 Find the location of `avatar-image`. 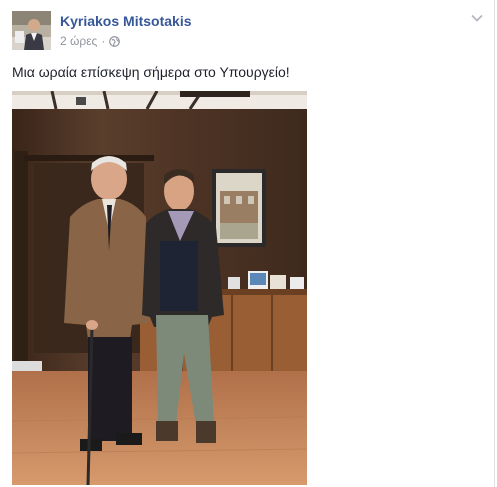

avatar-image is located at coordinates (31, 30).